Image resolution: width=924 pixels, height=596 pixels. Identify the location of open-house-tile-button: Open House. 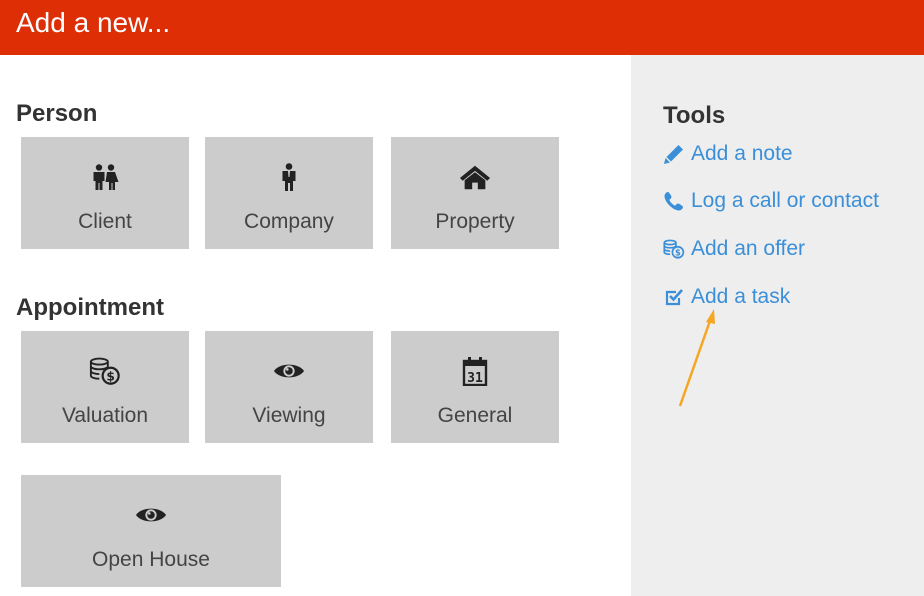
(151, 531).